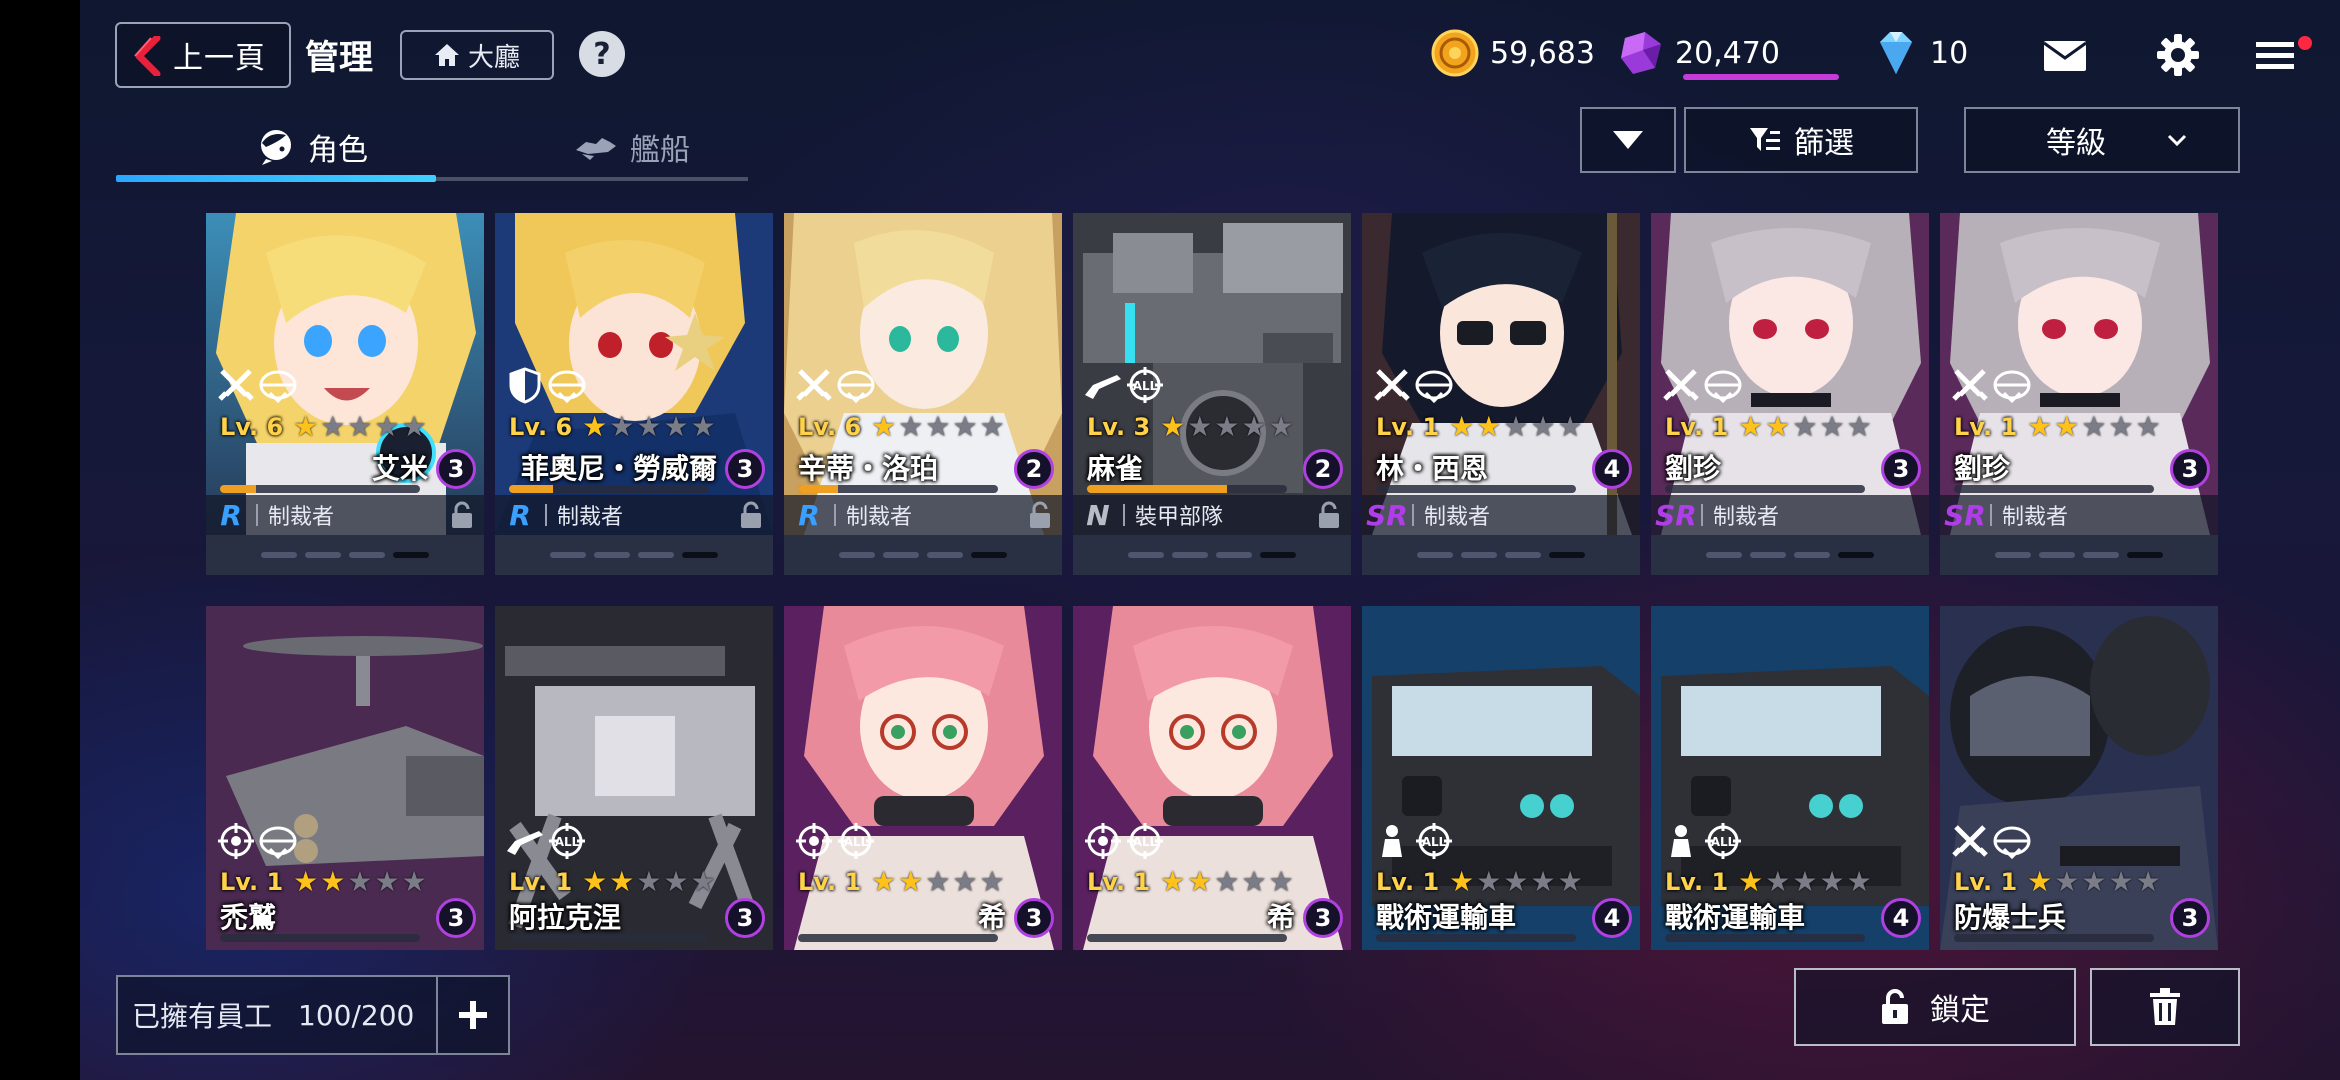 This screenshot has height=1080, width=2340. I want to click on back-button: 上一頁, so click(203, 55).